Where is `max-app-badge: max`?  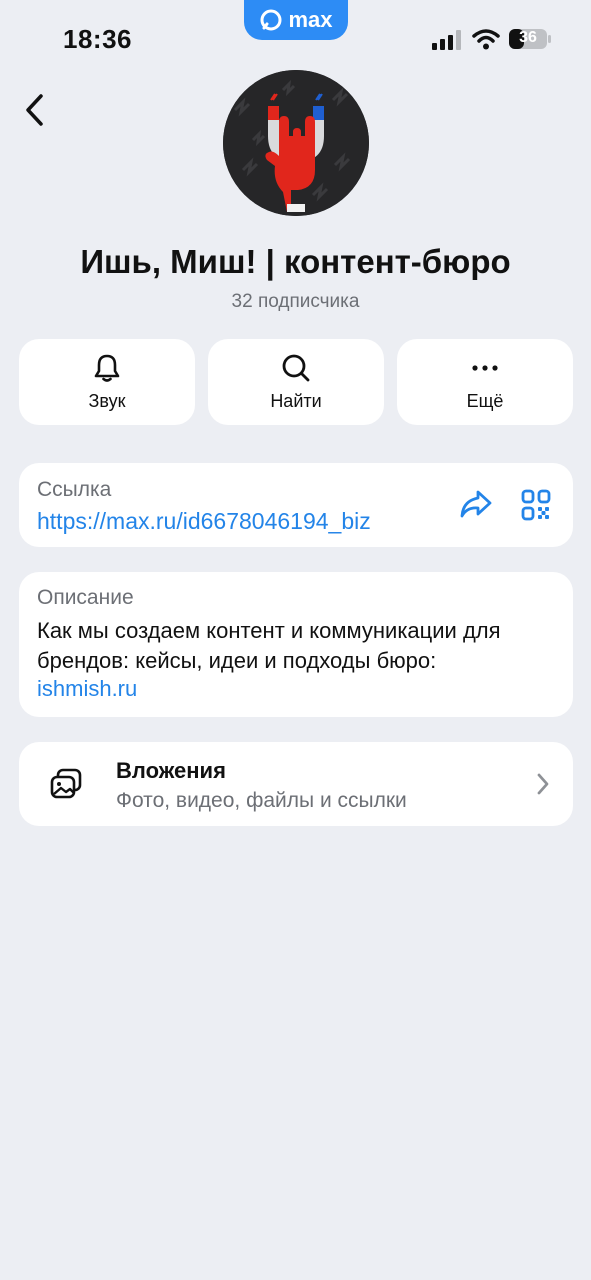 max-app-badge: max is located at coordinates (296, 20).